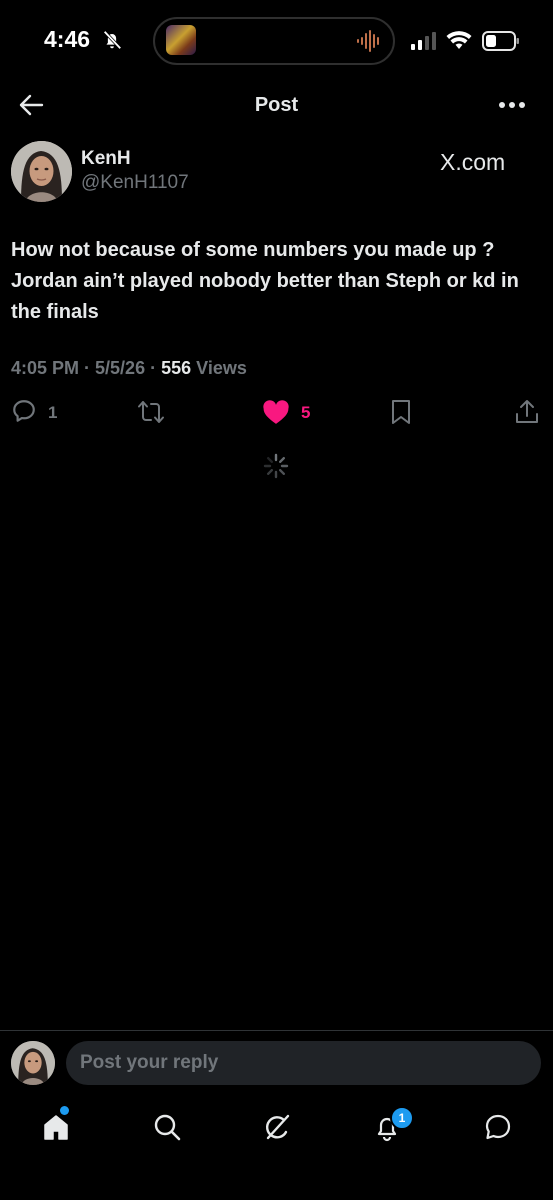 This screenshot has width=553, height=1200. What do you see at coordinates (459, 40) in the screenshot?
I see `wifi-icon` at bounding box center [459, 40].